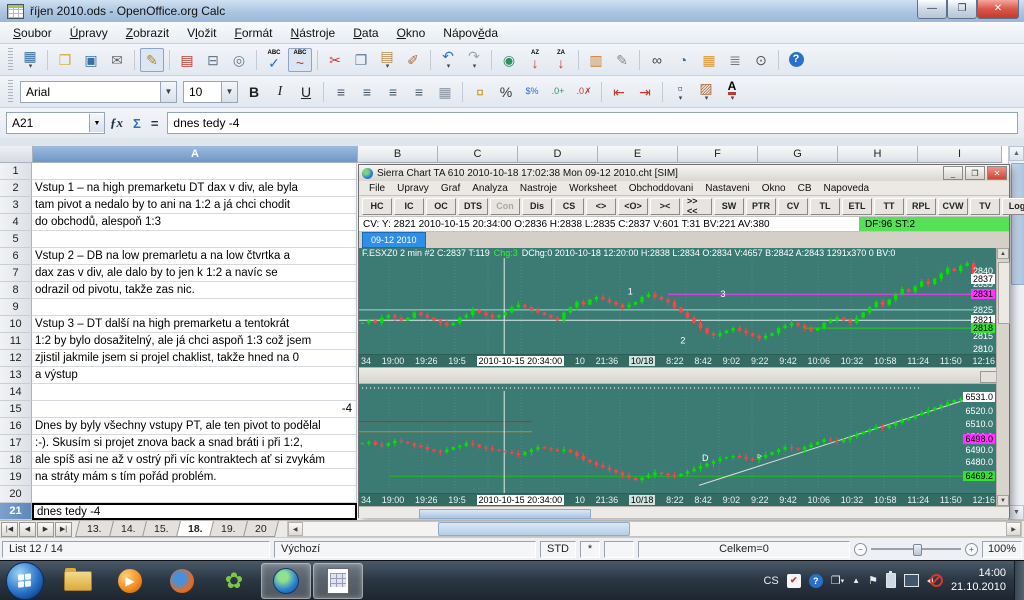  Describe the element at coordinates (596, 60) in the screenshot. I see `chart-button: ▥` at that location.